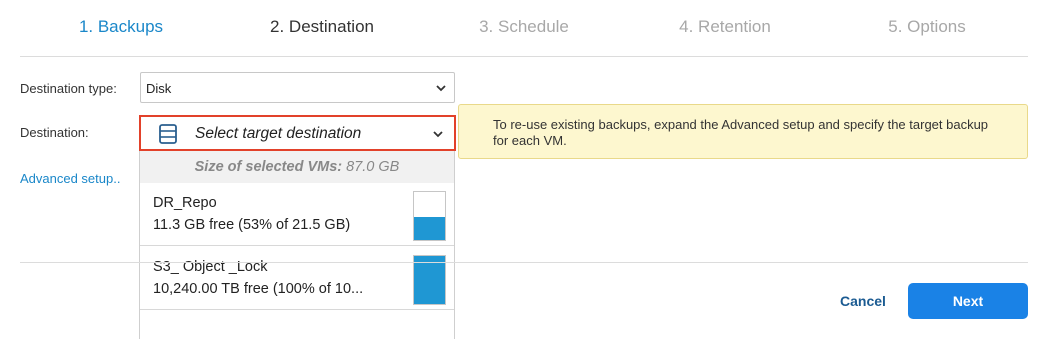  What do you see at coordinates (278, 133) in the screenshot?
I see `destination-placeholder: Select target destination` at bounding box center [278, 133].